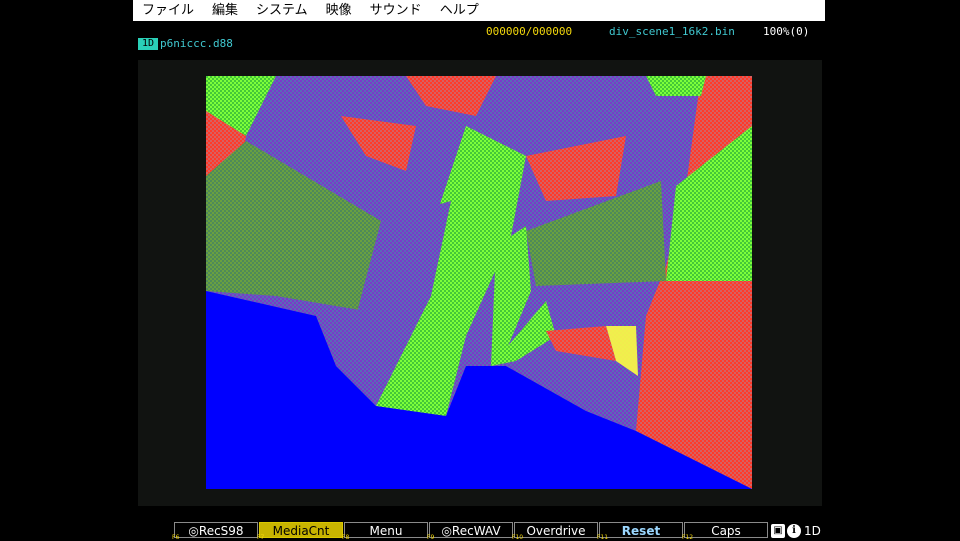 The width and height of the screenshot is (960, 541). Describe the element at coordinates (603, 537) in the screenshot. I see `fkey-num-f11: F11` at that location.